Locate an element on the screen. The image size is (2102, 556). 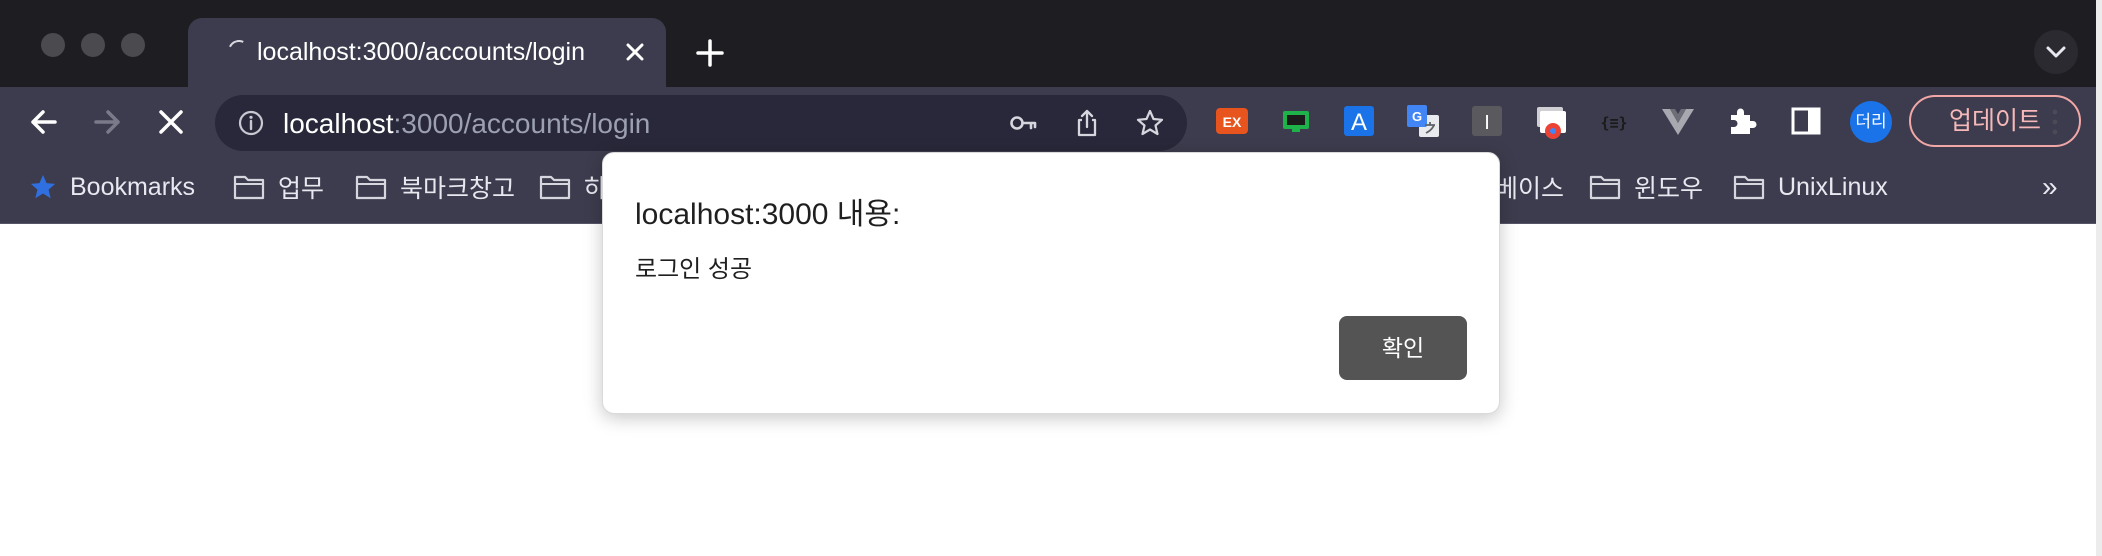
chrome-extension-icon is located at coordinates (1551, 121).